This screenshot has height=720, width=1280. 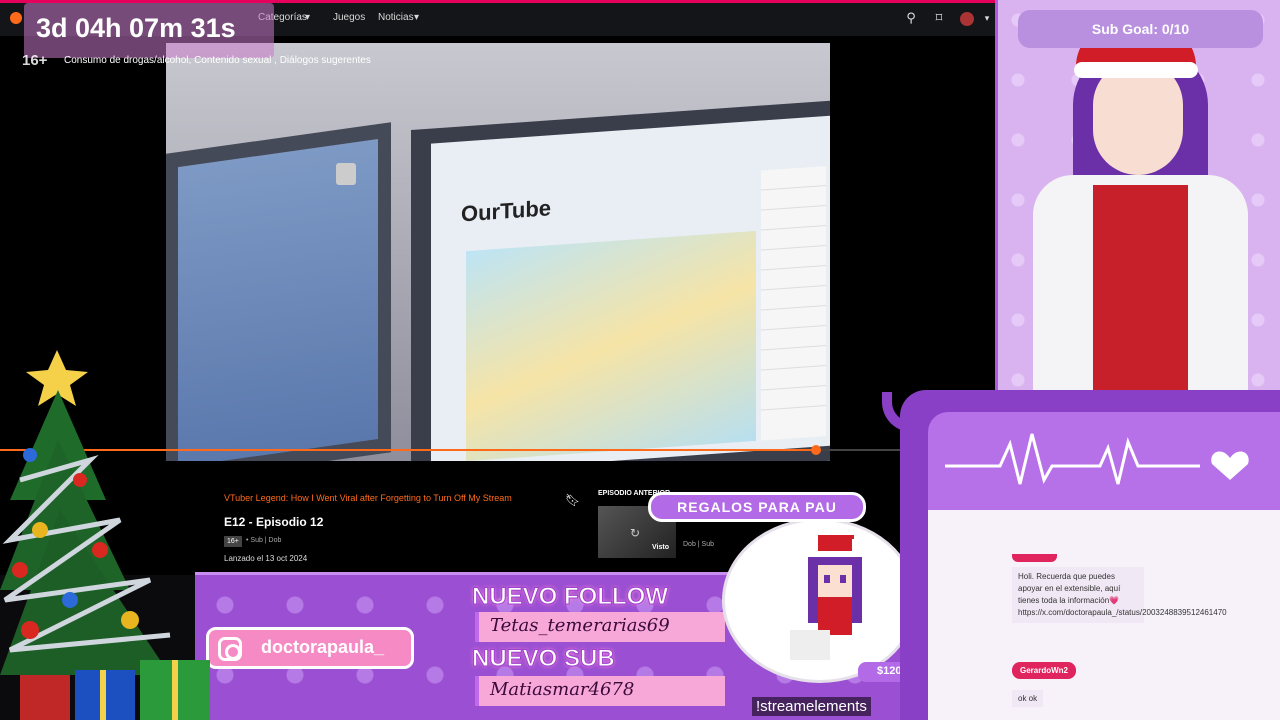 I want to click on instagram-icon, so click(x=230, y=649).